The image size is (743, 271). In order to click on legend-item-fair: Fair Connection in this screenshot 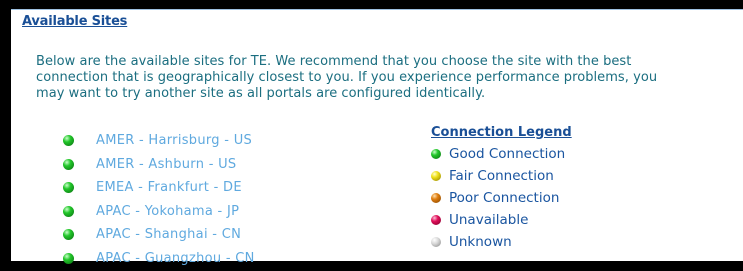, I will do `click(501, 176)`.